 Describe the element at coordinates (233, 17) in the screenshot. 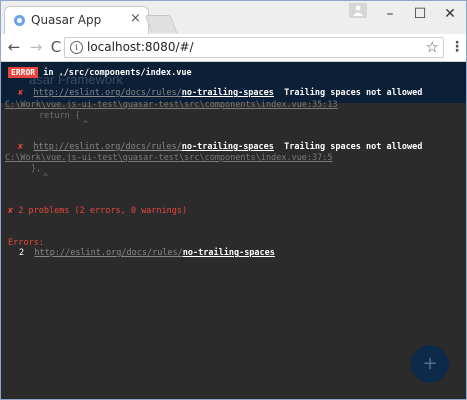

I see `title-bar: Quasar App × – ☐ ✕` at that location.